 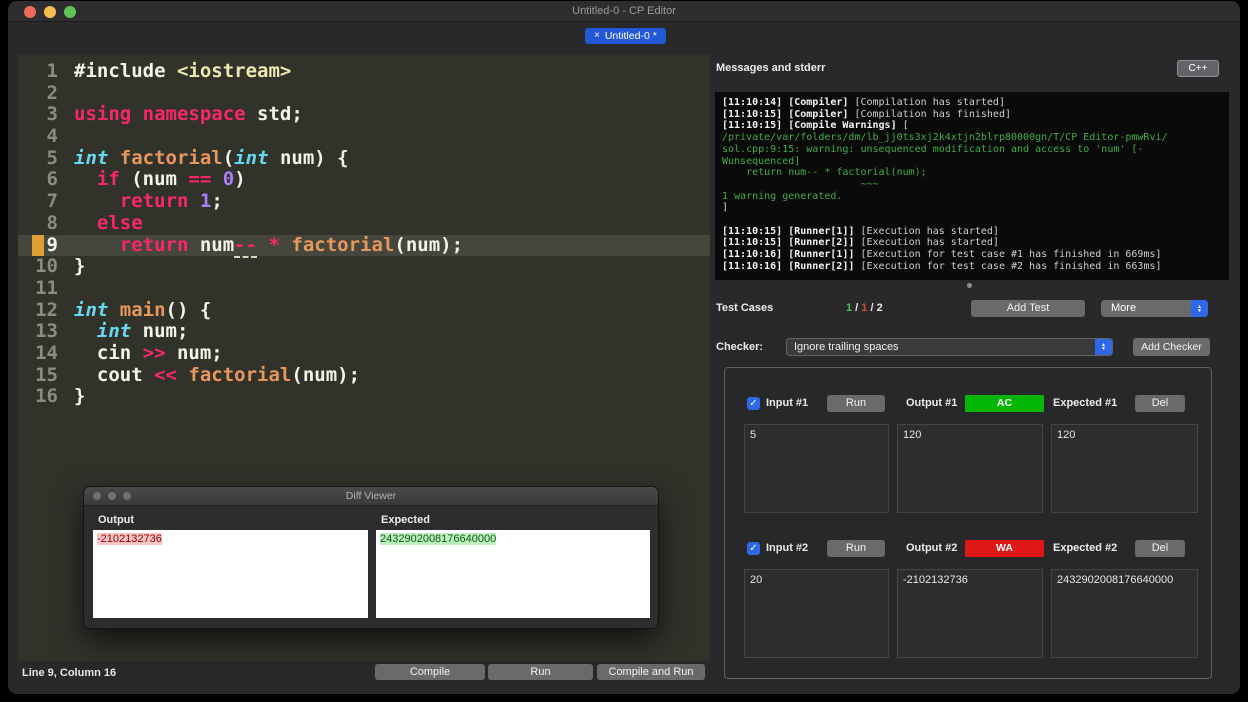 What do you see at coordinates (1028, 308) in the screenshot?
I see `add-test-button: Add Test` at bounding box center [1028, 308].